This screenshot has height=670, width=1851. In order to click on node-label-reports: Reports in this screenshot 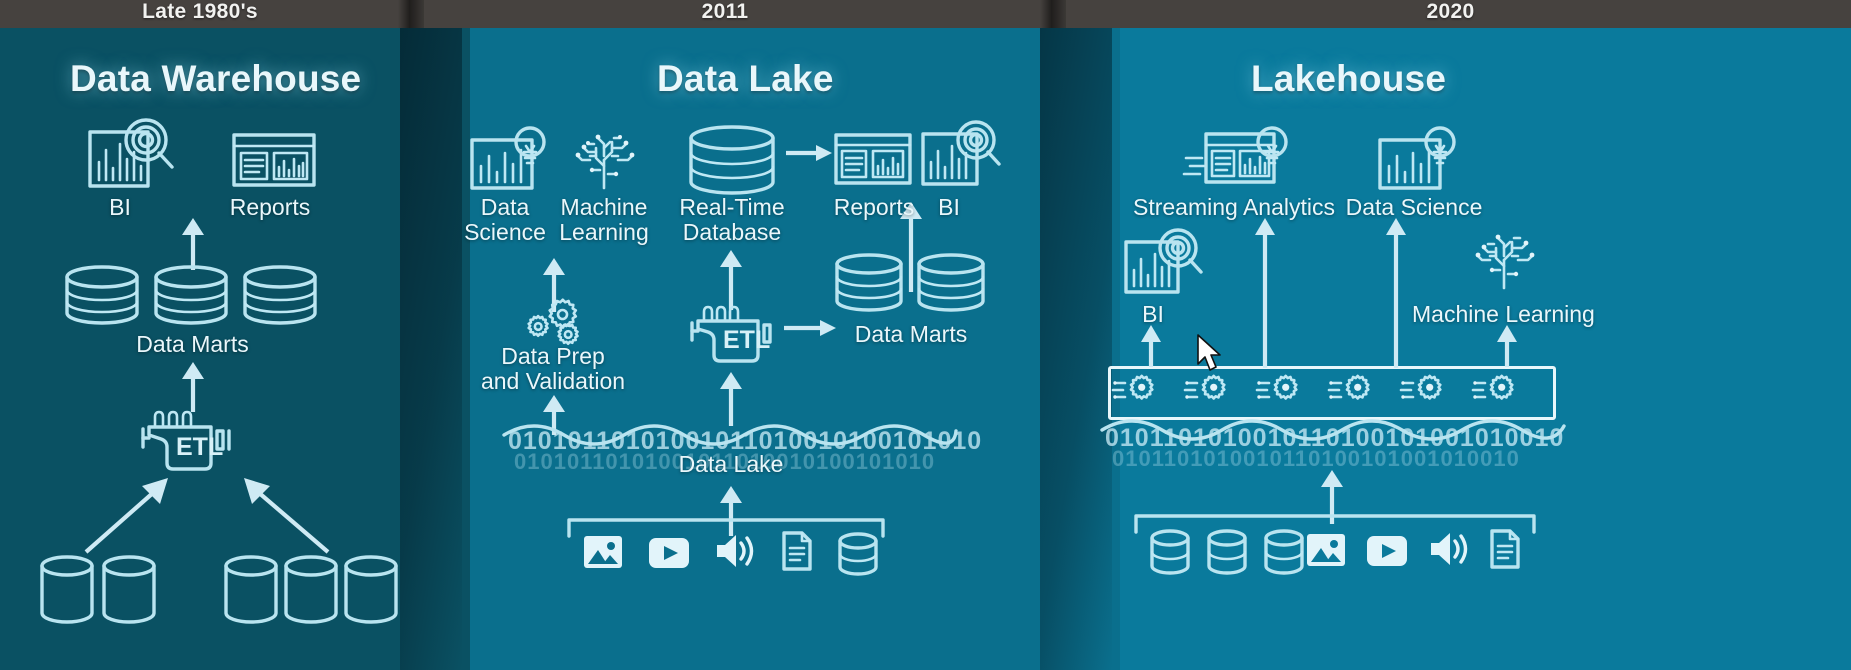, I will do `click(270, 207)`.